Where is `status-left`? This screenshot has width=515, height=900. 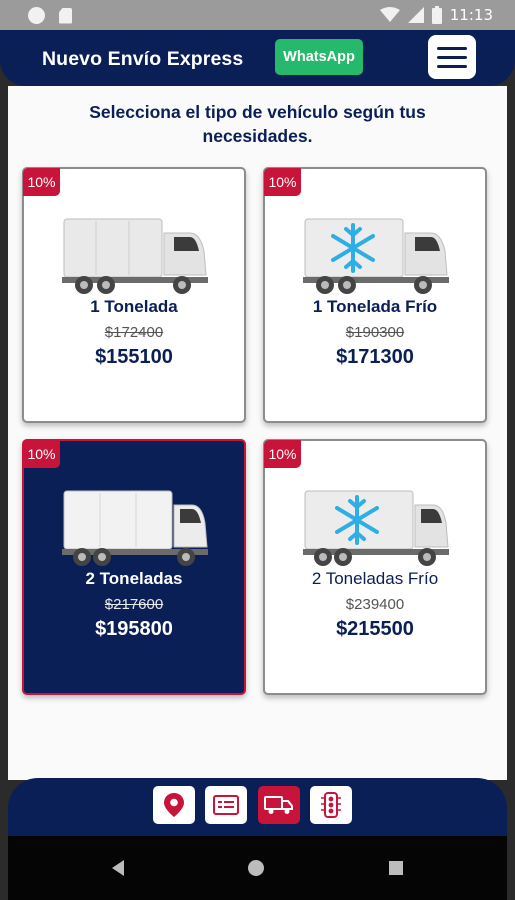
status-left is located at coordinates (50, 15).